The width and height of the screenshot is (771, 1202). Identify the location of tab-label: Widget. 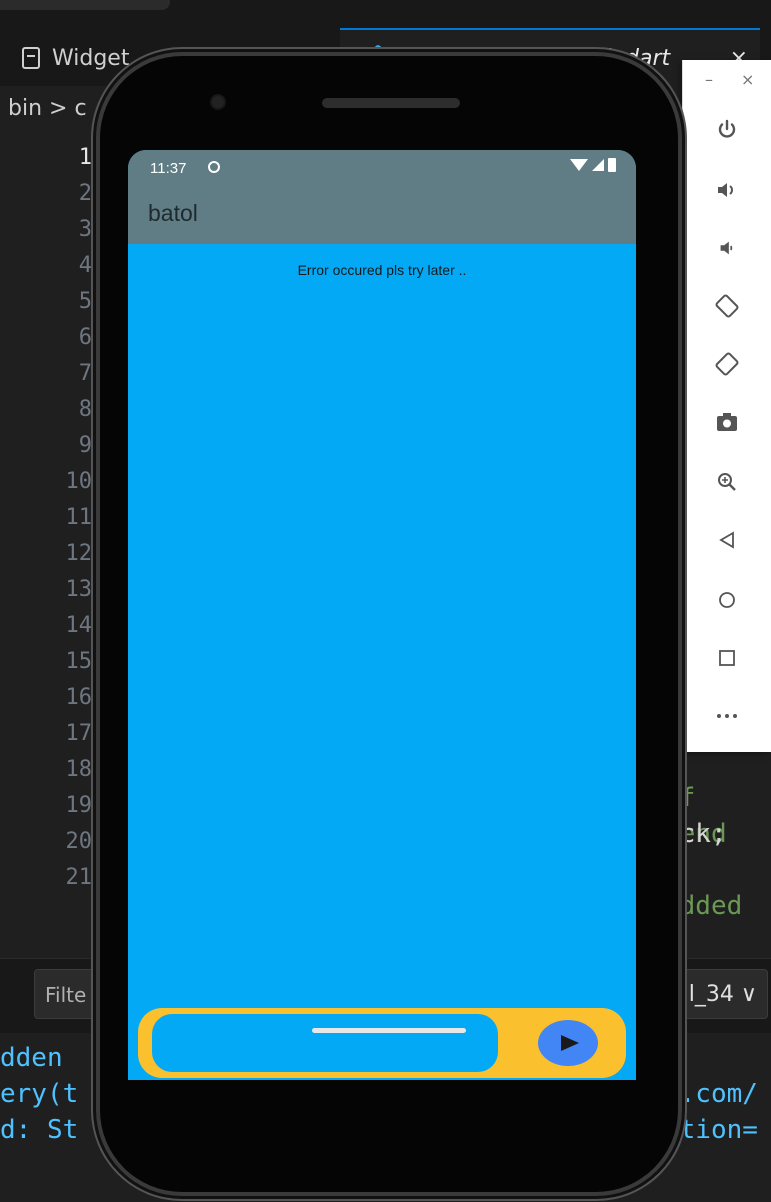
(91, 58).